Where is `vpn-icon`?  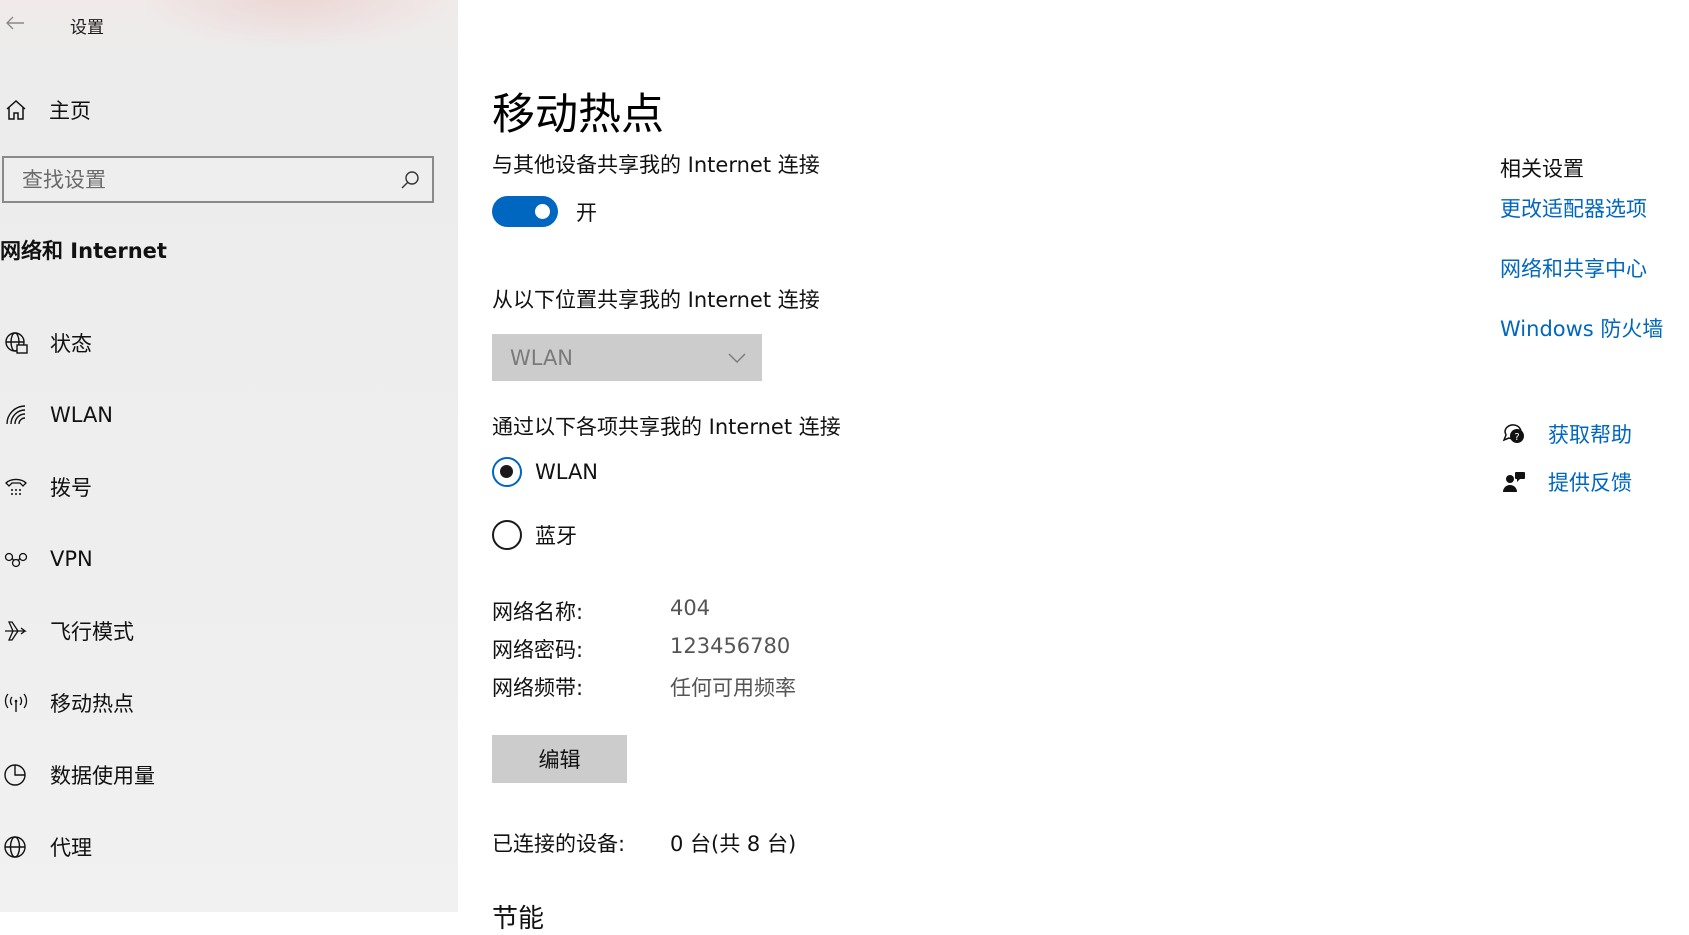 vpn-icon is located at coordinates (16, 559).